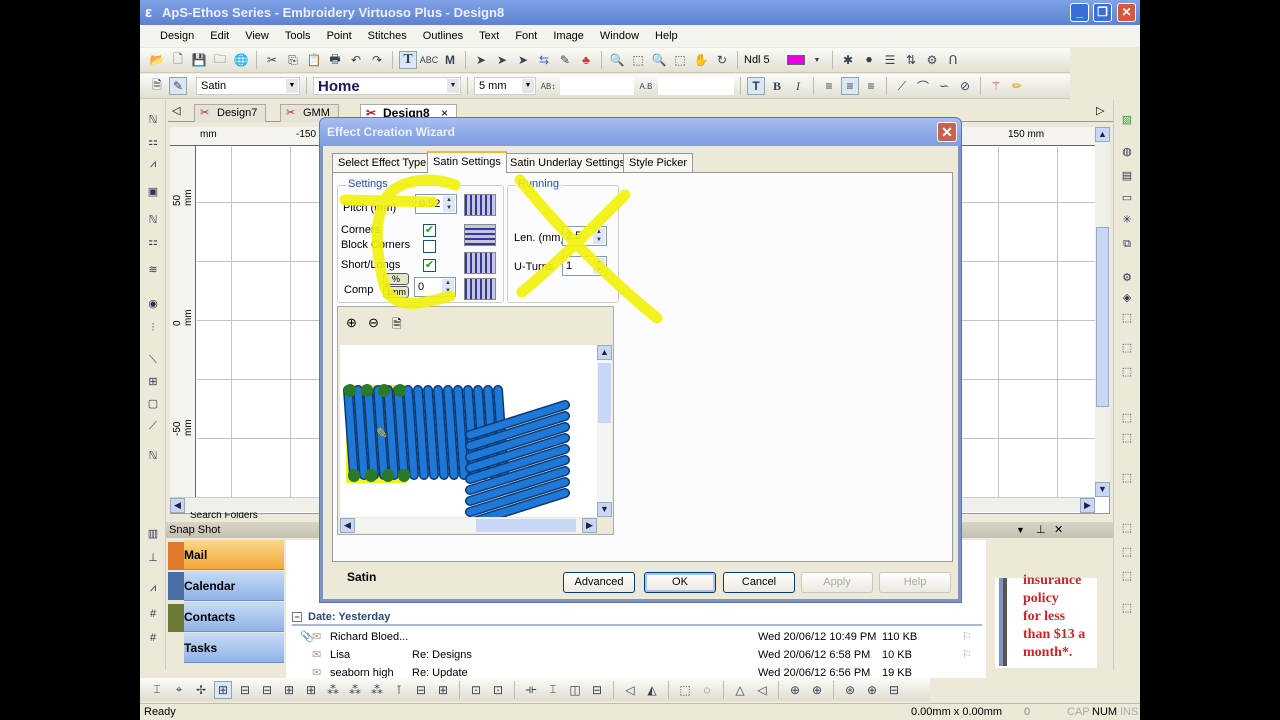 This screenshot has height=720, width=1280. Describe the element at coordinates (646, 86) in the screenshot. I see `letter-spacing-icon: A.B` at that location.